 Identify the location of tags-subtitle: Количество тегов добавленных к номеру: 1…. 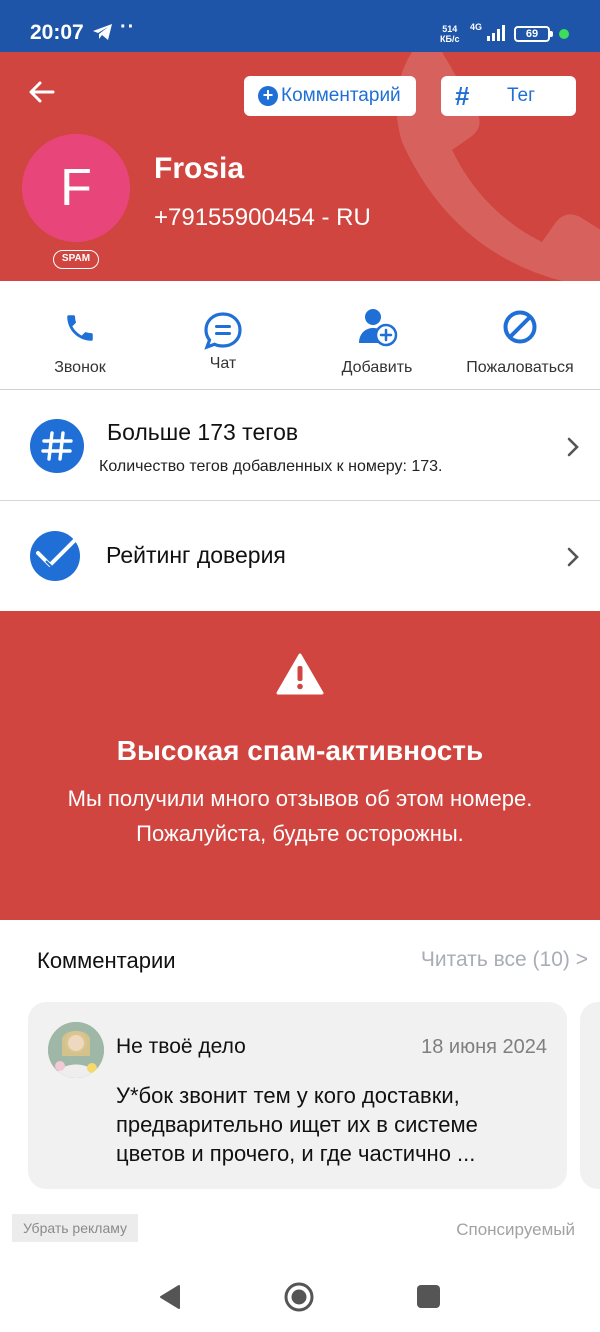
(271, 466).